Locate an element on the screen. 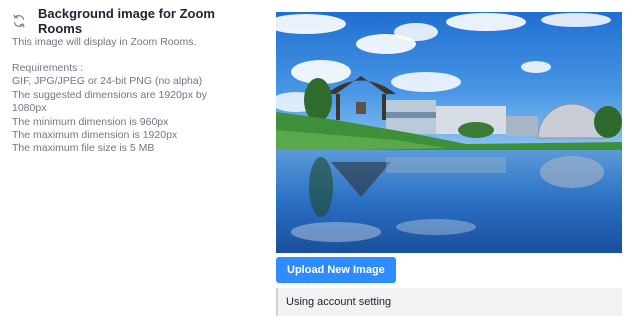 Image resolution: width=640 pixels, height=331 pixels. title-row: Background image for Zoom Rooms is located at coordinates (137, 21).